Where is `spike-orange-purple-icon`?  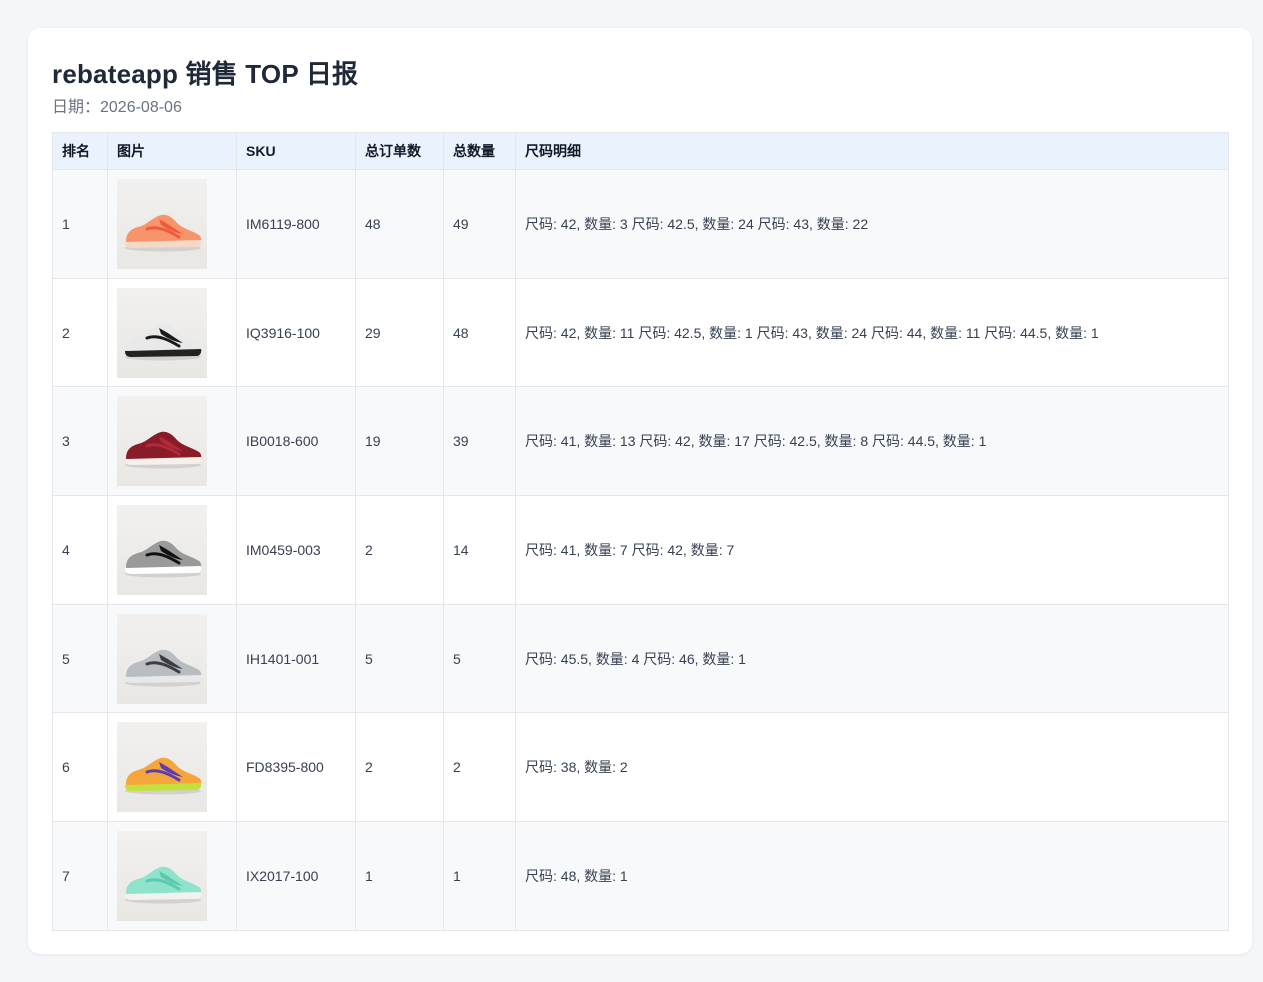
spike-orange-purple-icon is located at coordinates (162, 767).